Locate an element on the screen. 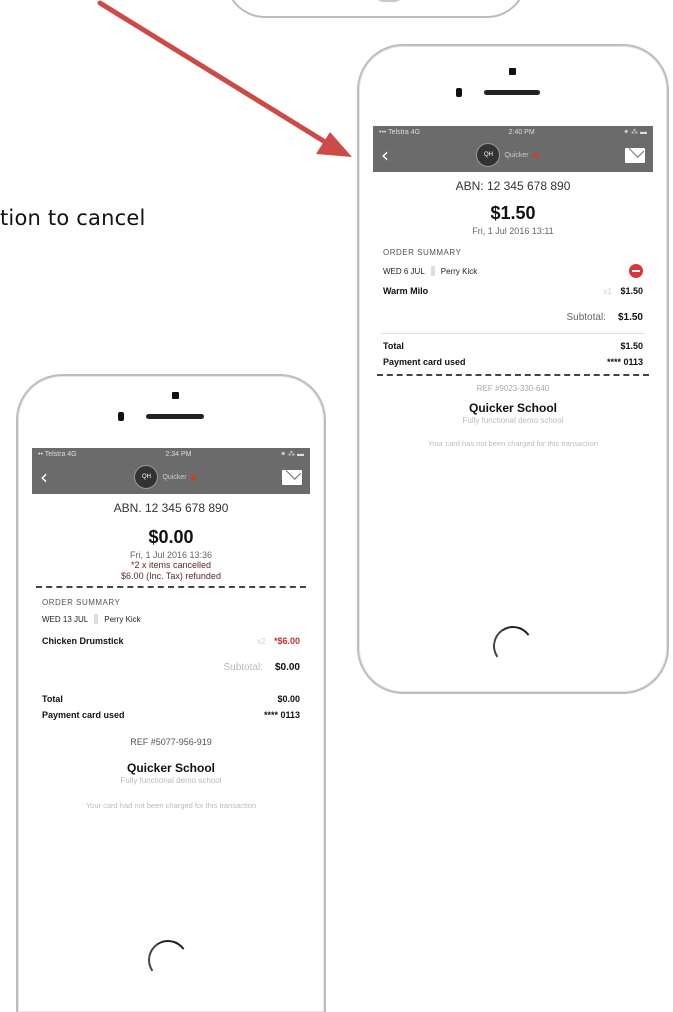 This screenshot has width=673, height=1012. abn-label: ABN. 12 345 678 890 is located at coordinates (171, 508).